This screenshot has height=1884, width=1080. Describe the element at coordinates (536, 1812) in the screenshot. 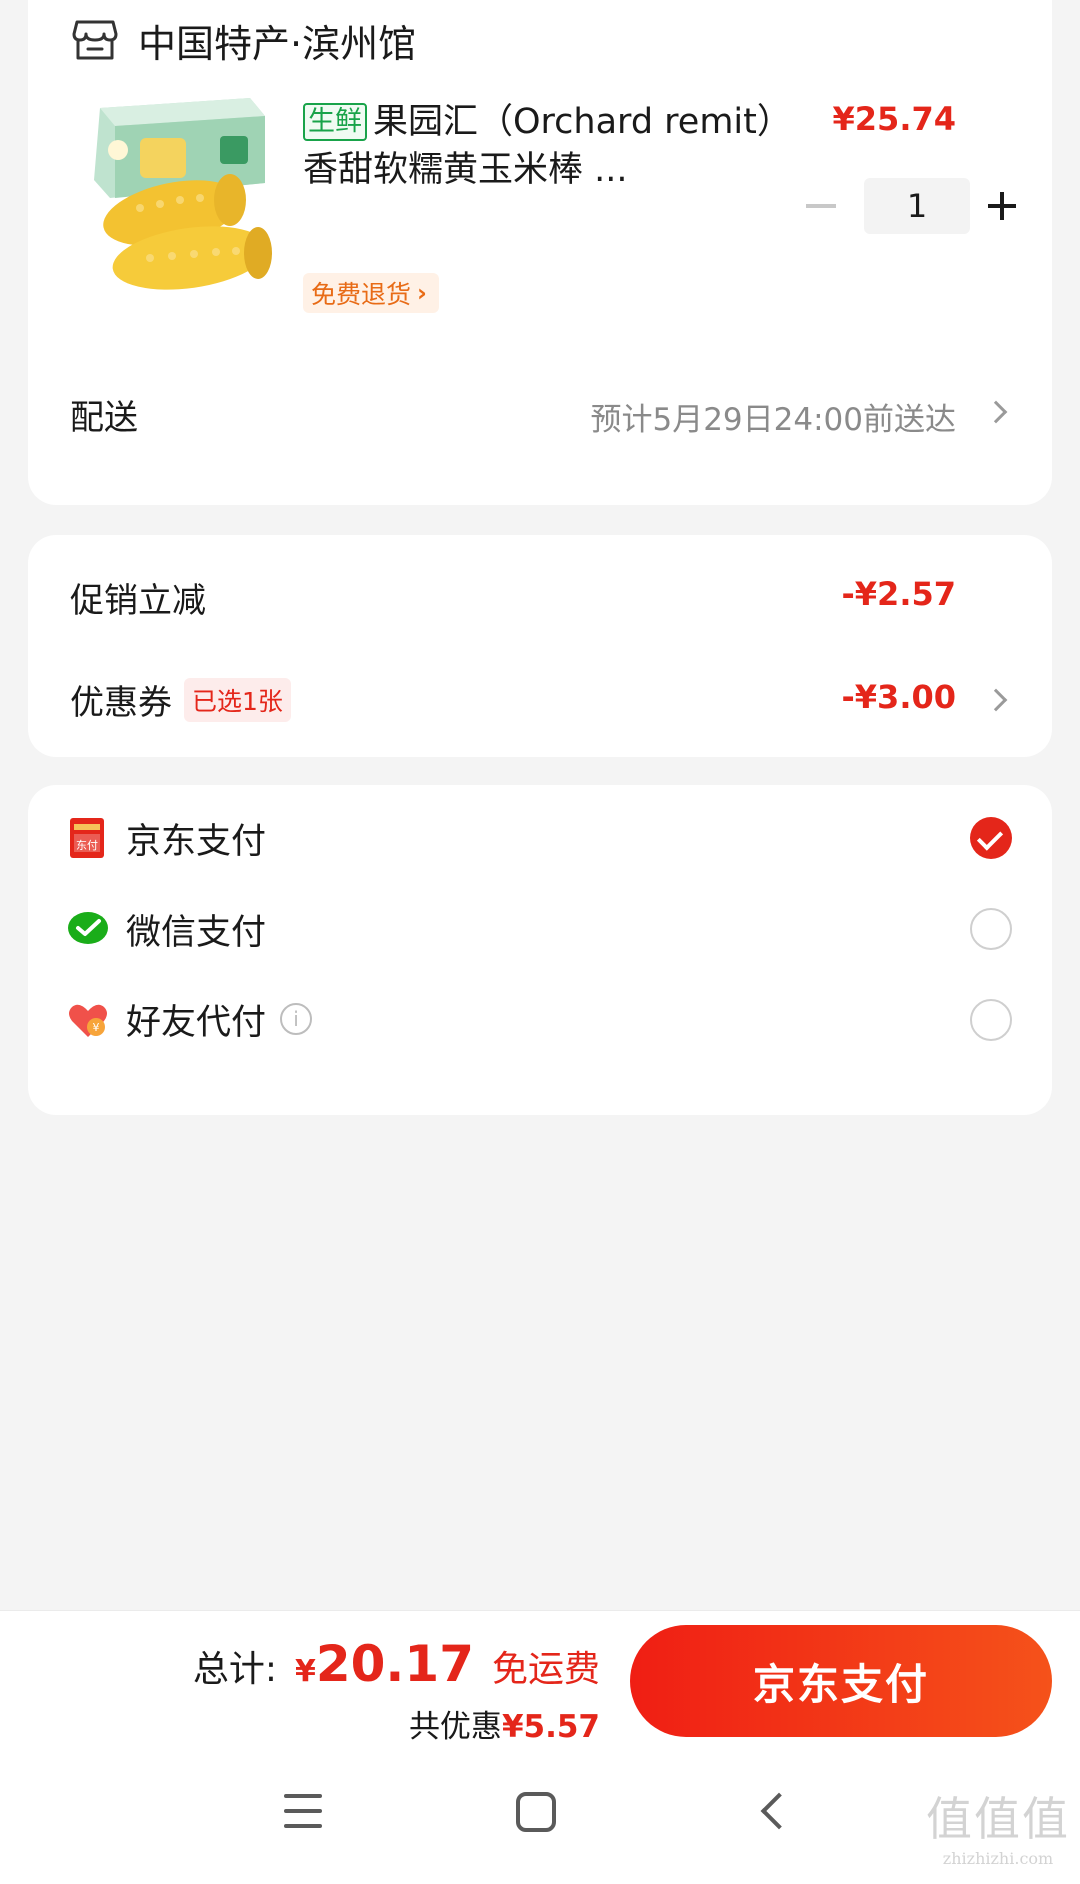

I see `home-icon` at that location.